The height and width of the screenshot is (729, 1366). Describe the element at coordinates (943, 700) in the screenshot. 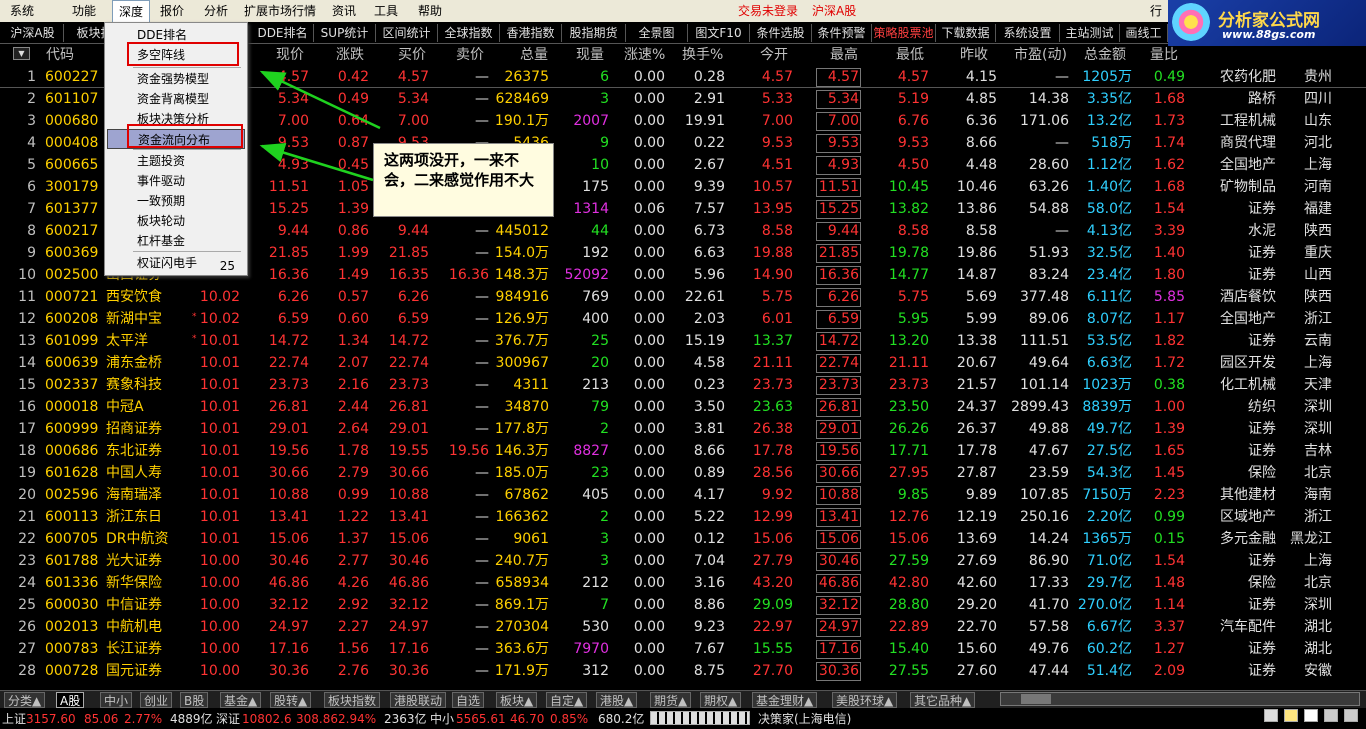

I see `tab-17: 其它品种▲` at that location.